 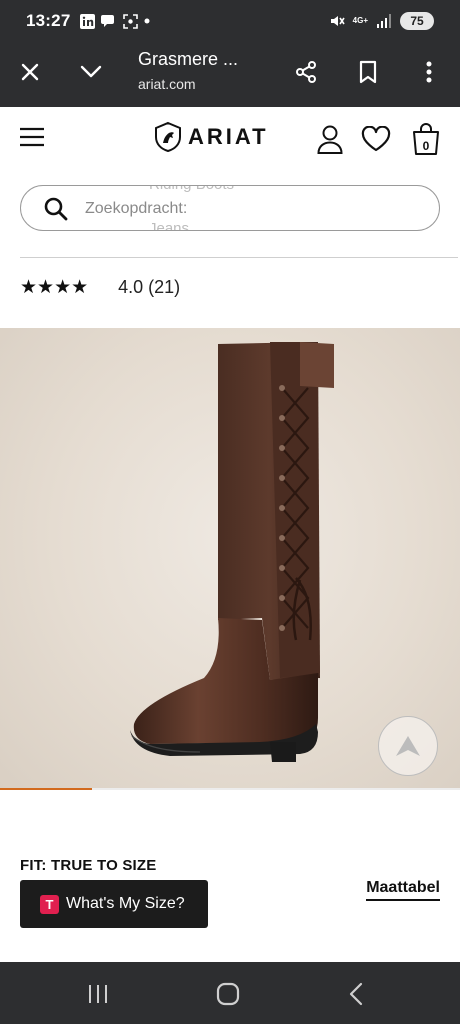 I want to click on heart-icon, so click(x=376, y=139).